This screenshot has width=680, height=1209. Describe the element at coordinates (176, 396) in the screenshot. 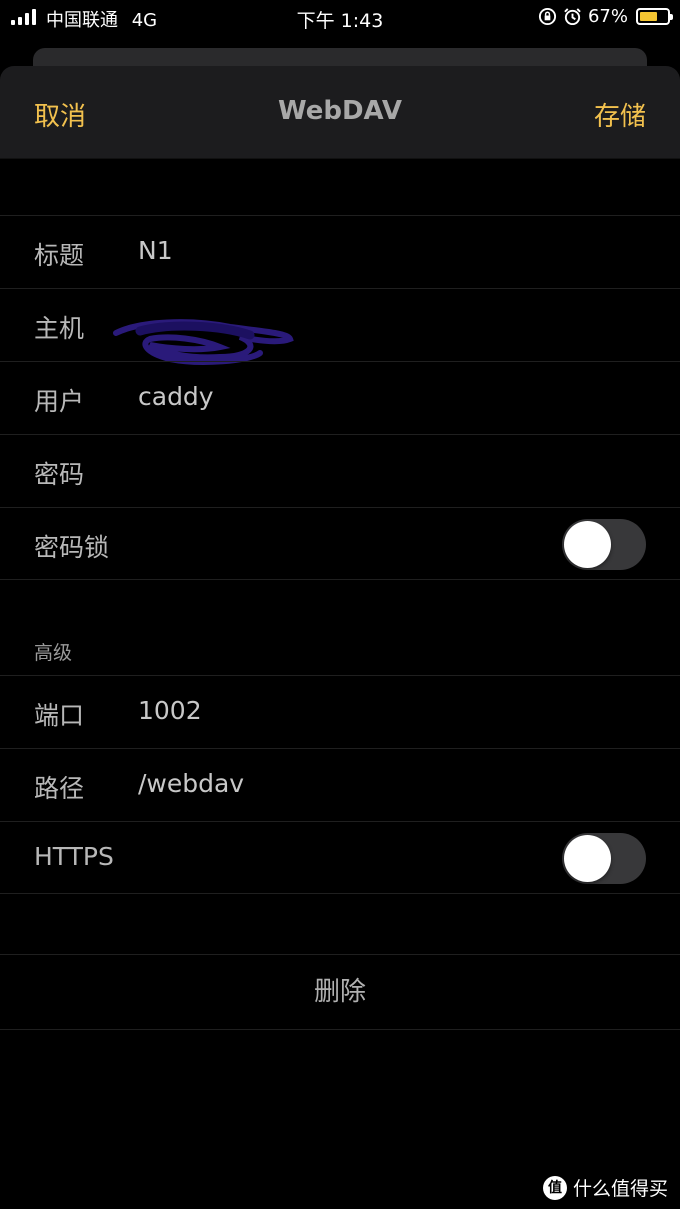

I see `user-field: caddy` at that location.